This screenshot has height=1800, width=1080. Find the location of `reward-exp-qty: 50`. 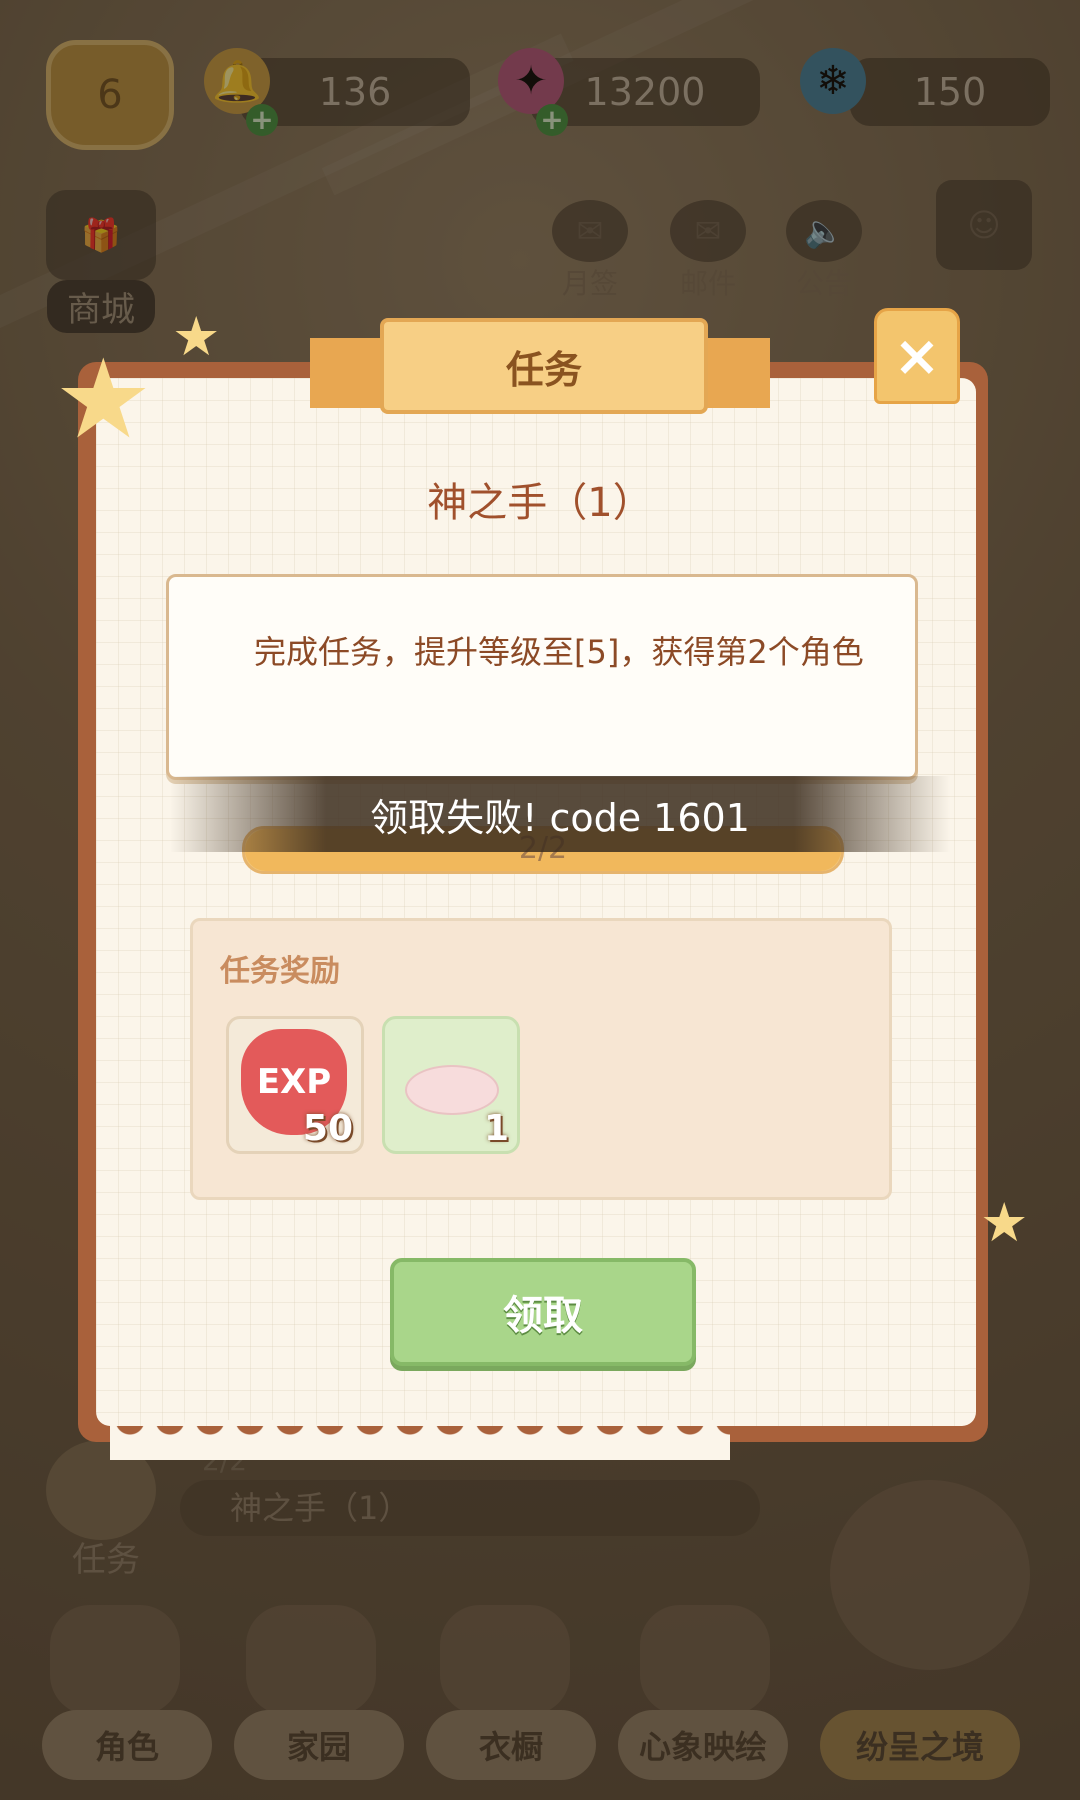

reward-exp-qty: 50 is located at coordinates (327, 1128).